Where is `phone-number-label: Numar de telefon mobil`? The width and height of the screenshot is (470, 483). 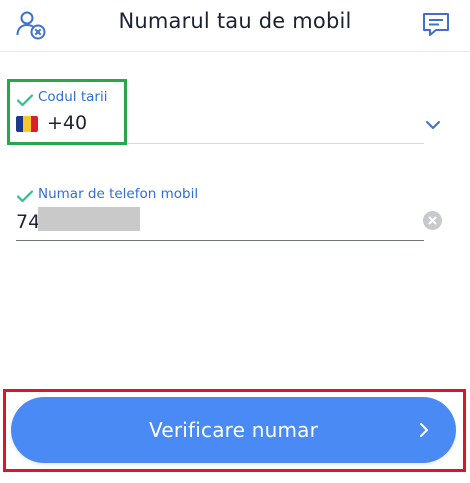 phone-number-label: Numar de telefon mobil is located at coordinates (146, 196).